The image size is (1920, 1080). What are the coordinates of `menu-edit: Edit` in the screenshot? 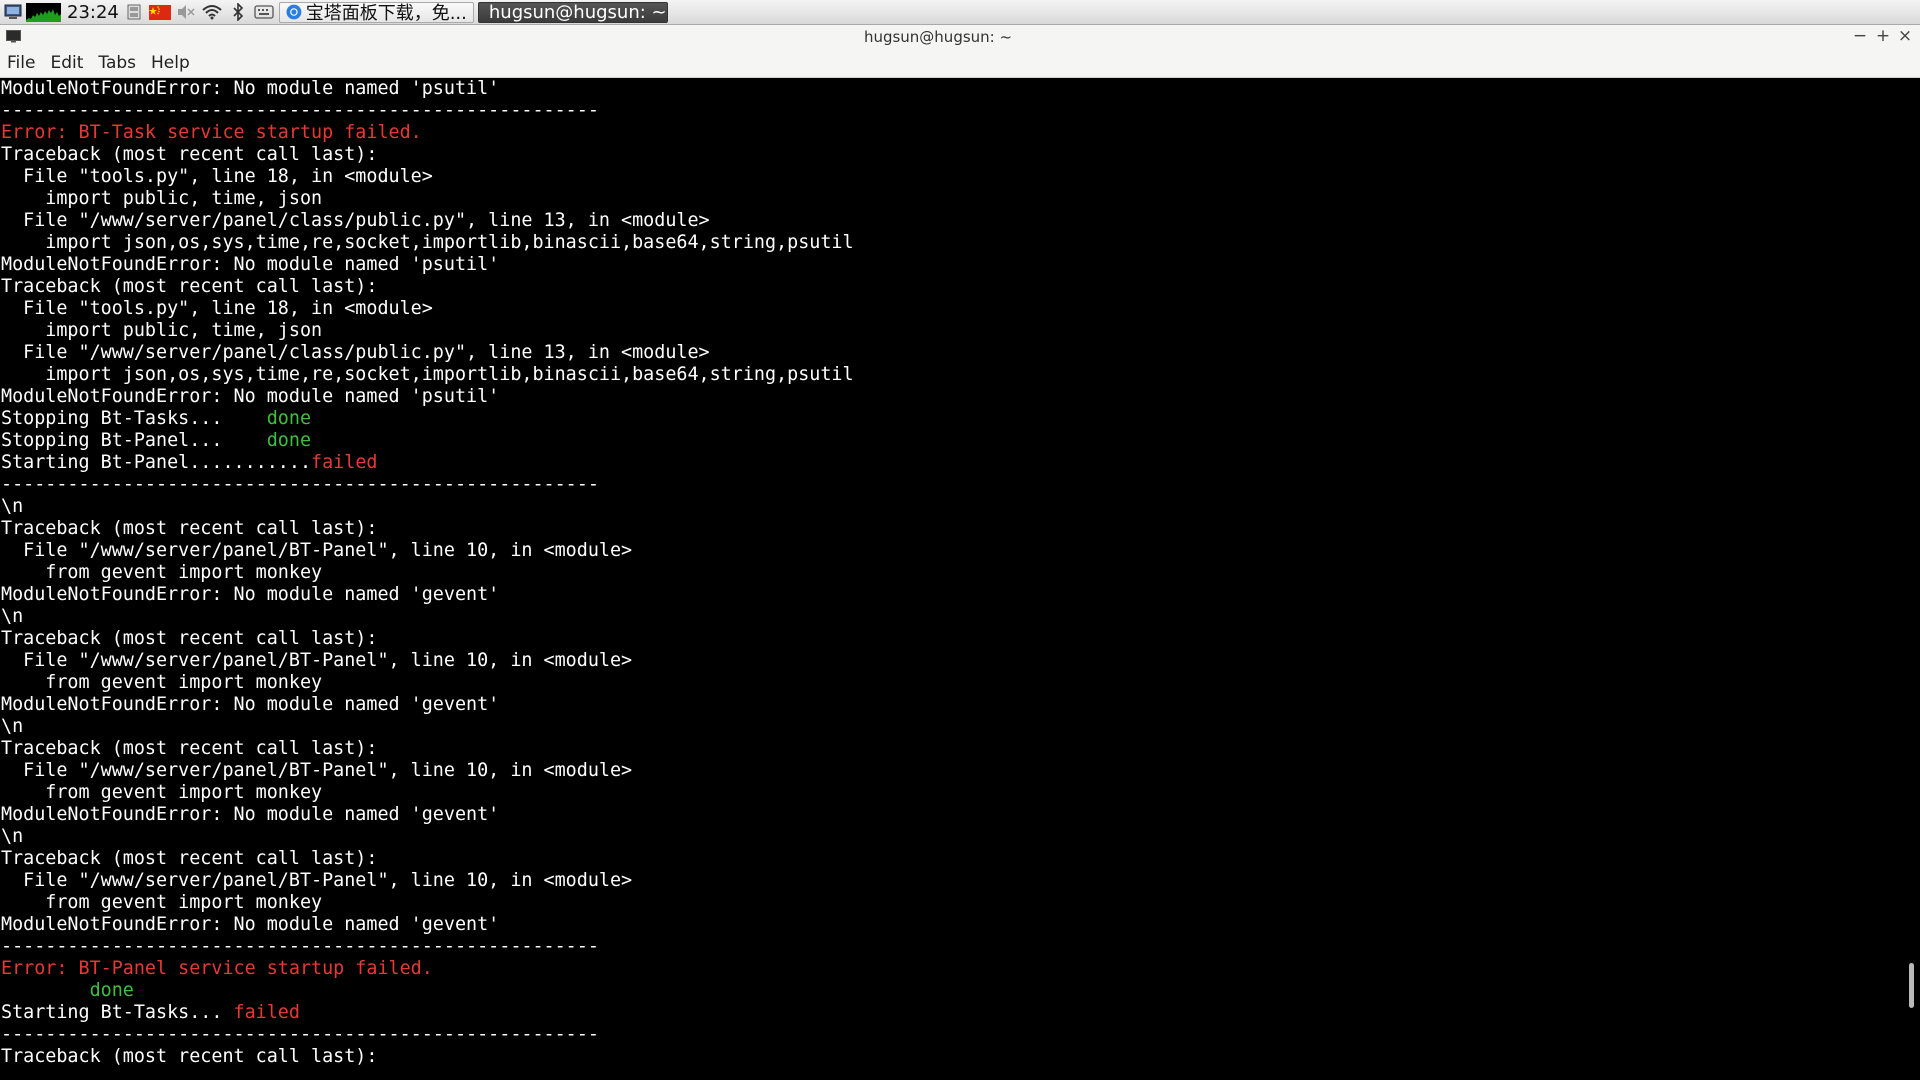 It's located at (70, 63).